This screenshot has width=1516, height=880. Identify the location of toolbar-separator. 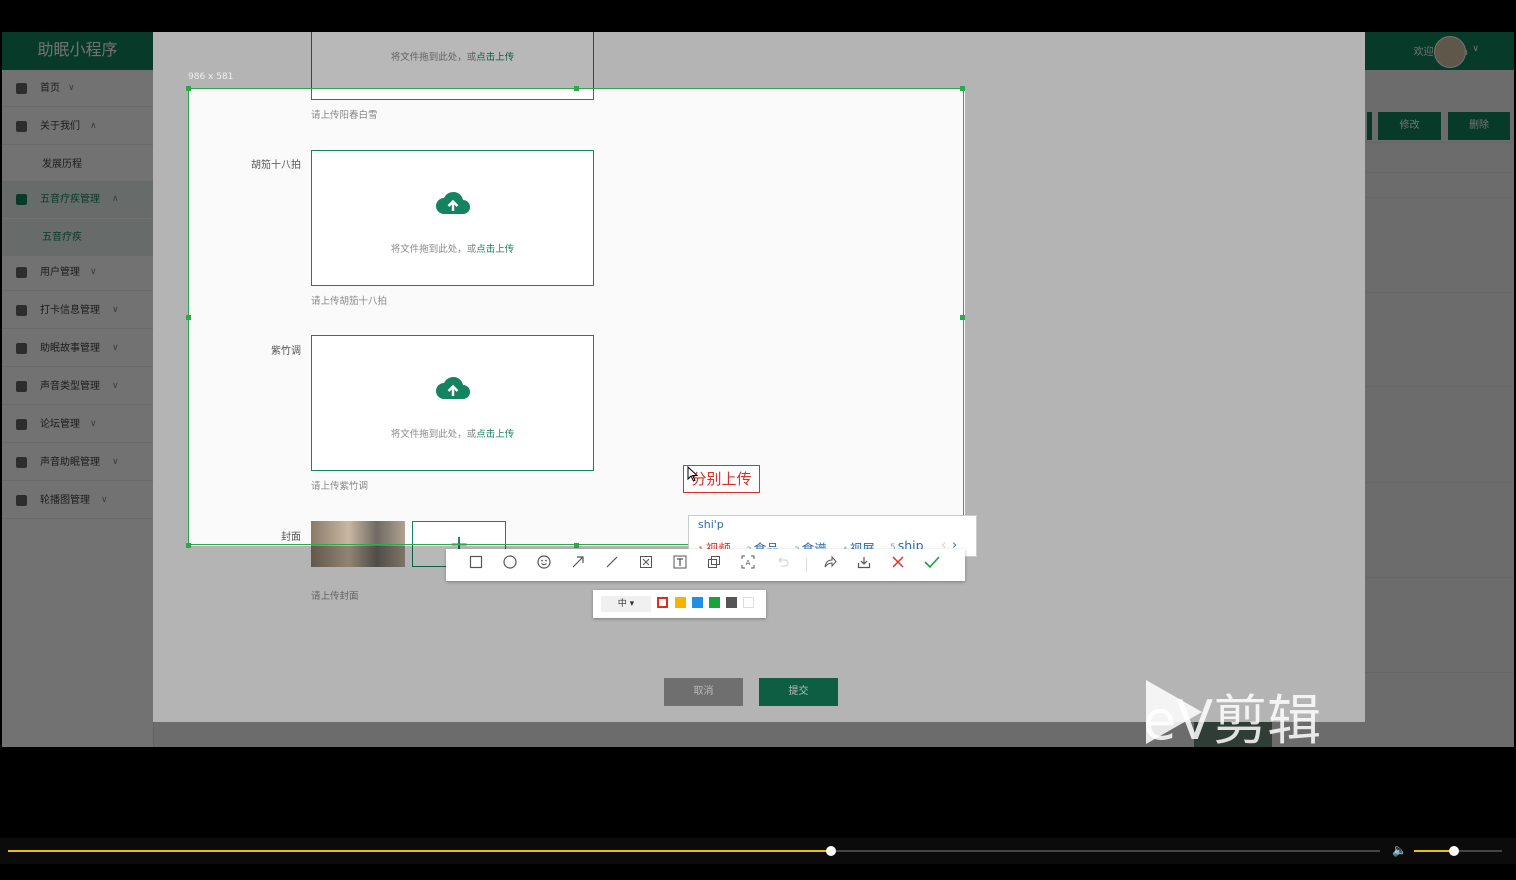
(806, 565).